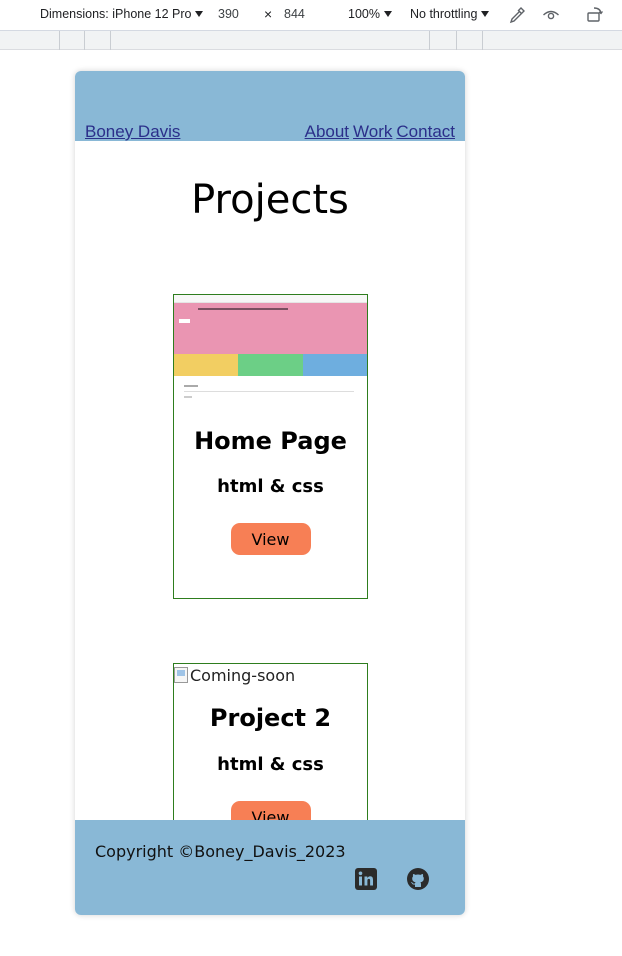 This screenshot has height=956, width=622. Describe the element at coordinates (294, 14) in the screenshot. I see `height-input: 844` at that location.